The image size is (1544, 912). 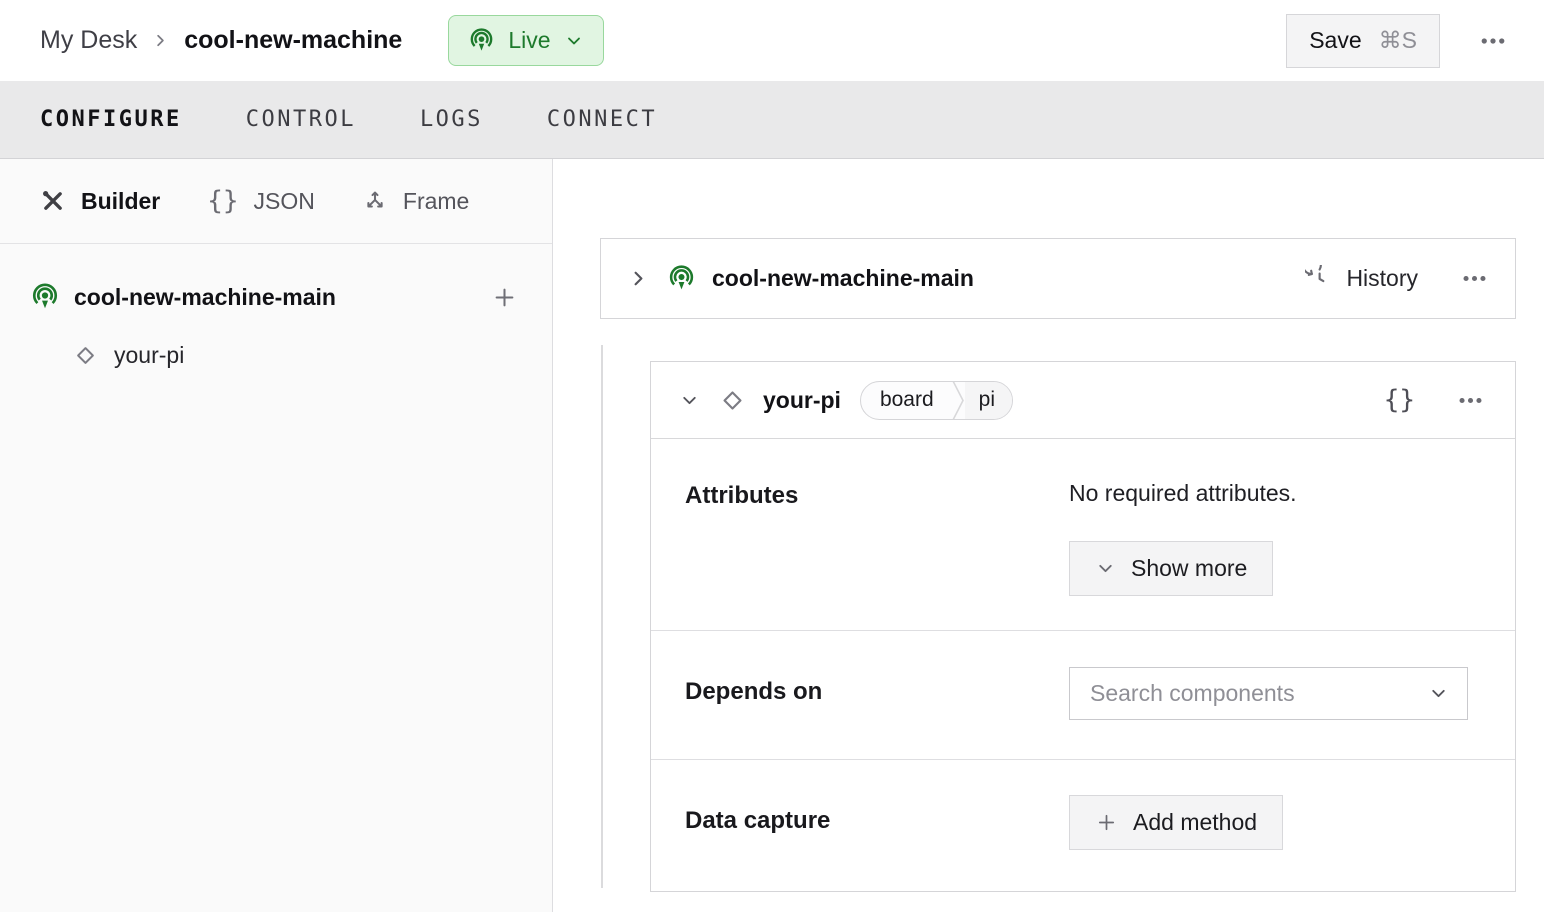 What do you see at coordinates (602, 616) in the screenshot?
I see `nesting-connector-line` at bounding box center [602, 616].